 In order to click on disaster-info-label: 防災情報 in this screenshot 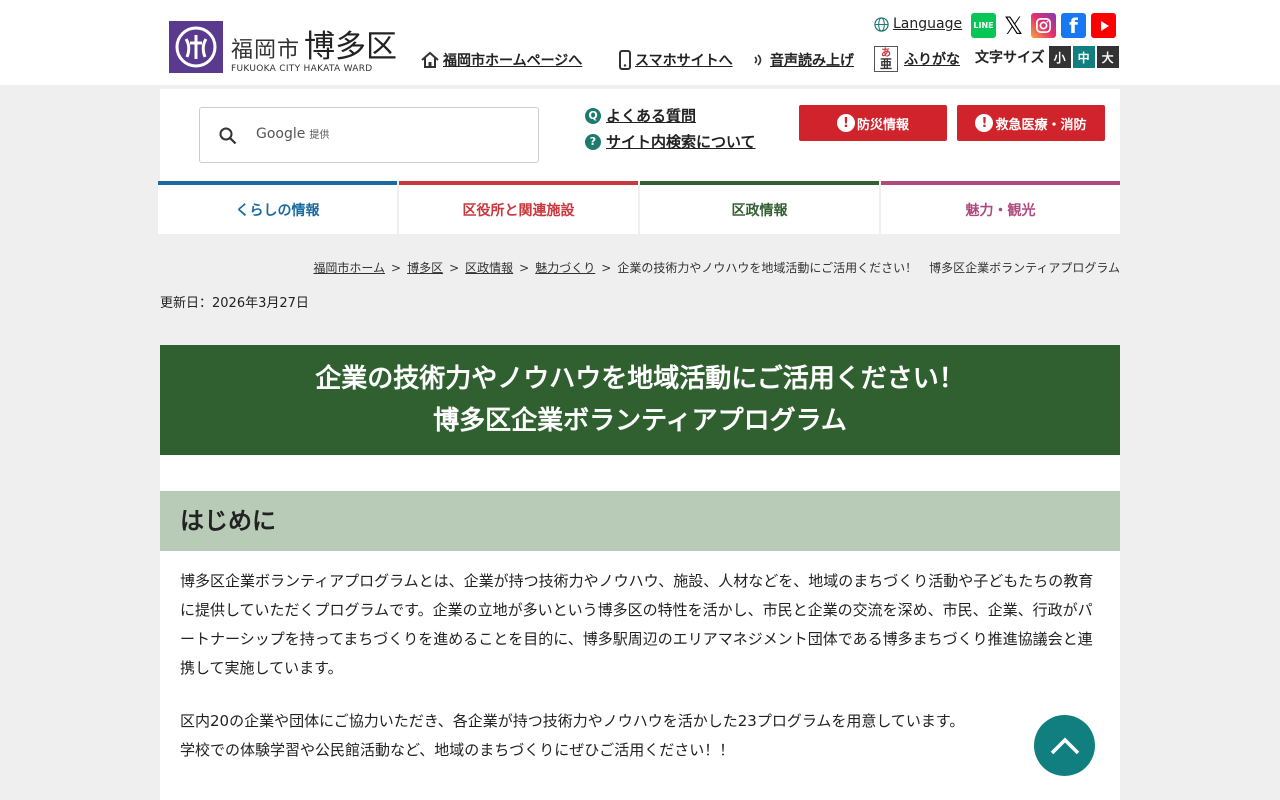, I will do `click(882, 125)`.